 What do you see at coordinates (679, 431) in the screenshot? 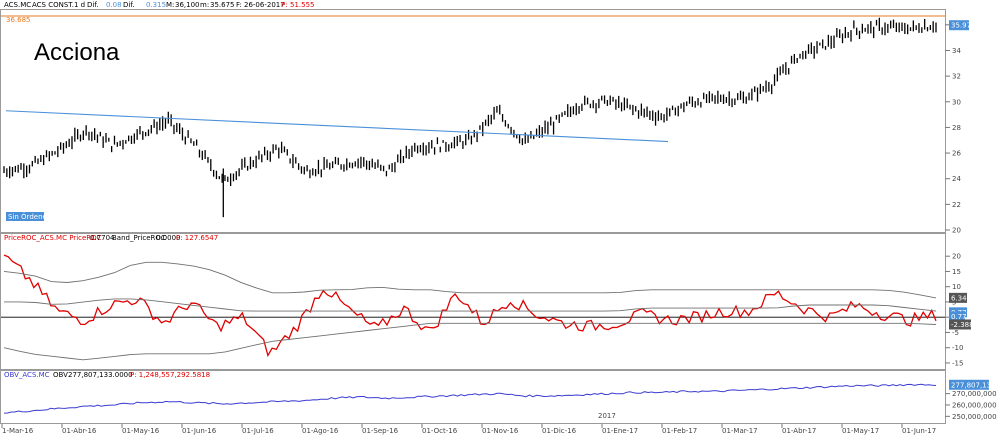
I see `x-tick-label: 01-Feb-17` at bounding box center [679, 431].